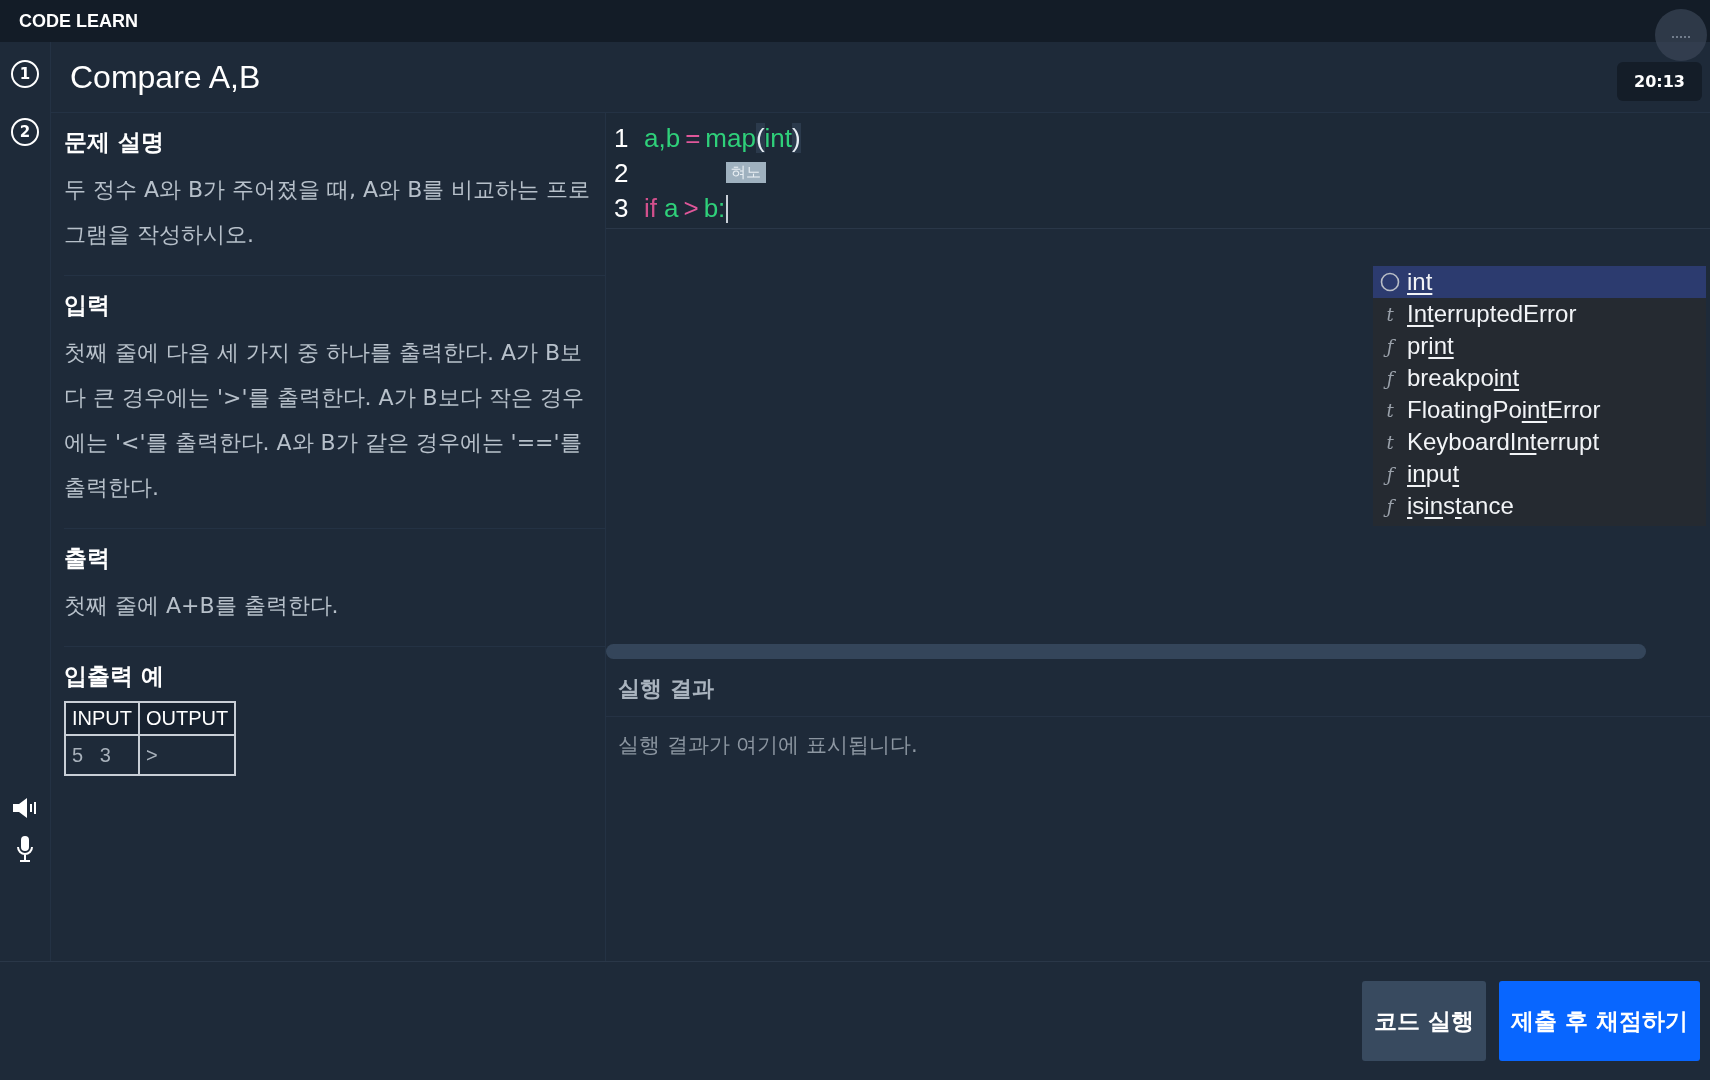 This screenshot has width=1710, height=1080. Describe the element at coordinates (1126, 651) in the screenshot. I see `scrollbar` at that location.